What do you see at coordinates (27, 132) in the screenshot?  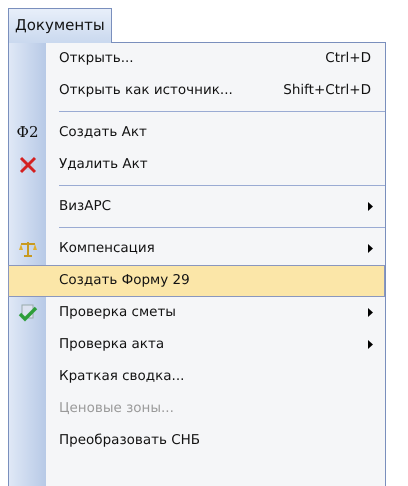 I see `form-icon: Ф2` at bounding box center [27, 132].